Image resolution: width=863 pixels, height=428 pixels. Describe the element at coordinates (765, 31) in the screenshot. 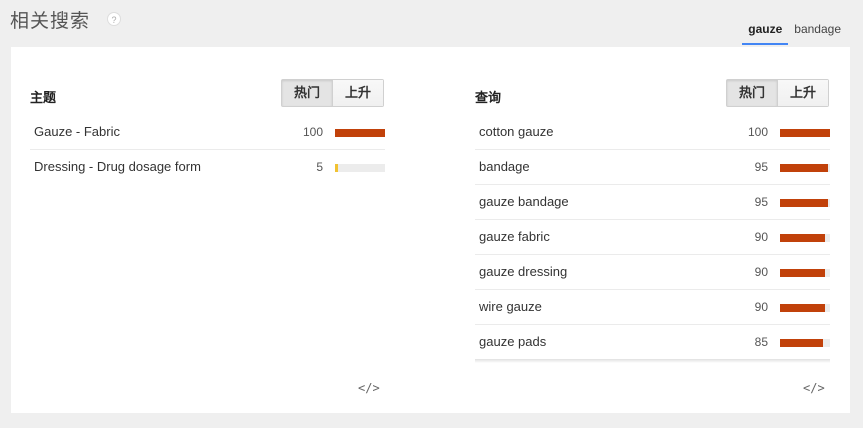

I see `tab-gauze: gauze` at that location.